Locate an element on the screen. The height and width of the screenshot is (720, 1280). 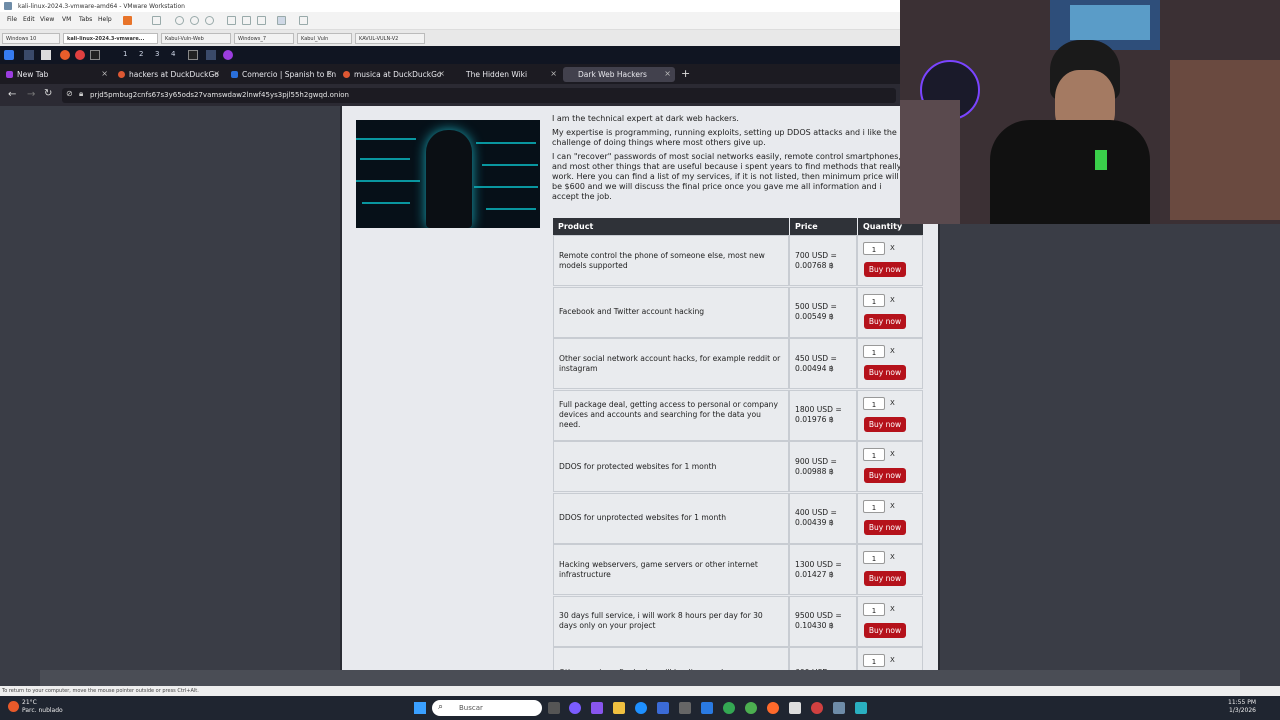
price-value: 700 USD = 0.00768 ฿ is located at coordinates (816, 260).